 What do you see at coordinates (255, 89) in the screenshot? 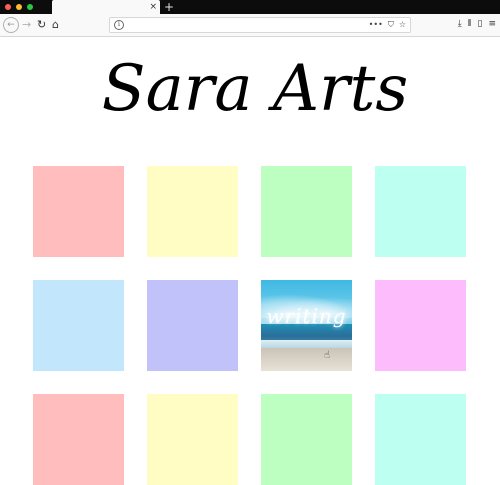
I see `site-title-text: Sara Arts` at bounding box center [255, 89].